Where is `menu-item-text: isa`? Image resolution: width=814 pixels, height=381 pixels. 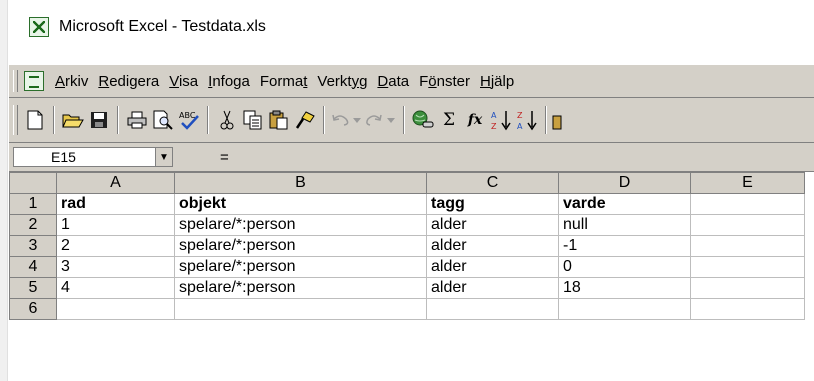
menu-item-text: isa is located at coordinates (188, 81).